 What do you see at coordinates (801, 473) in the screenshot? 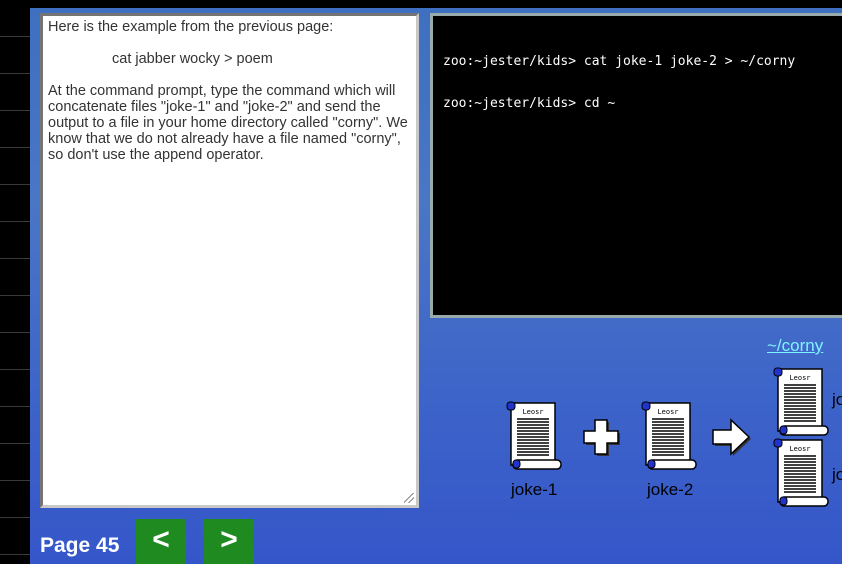
I see `corny-scroll-bottom-icon: Leosr` at bounding box center [801, 473].